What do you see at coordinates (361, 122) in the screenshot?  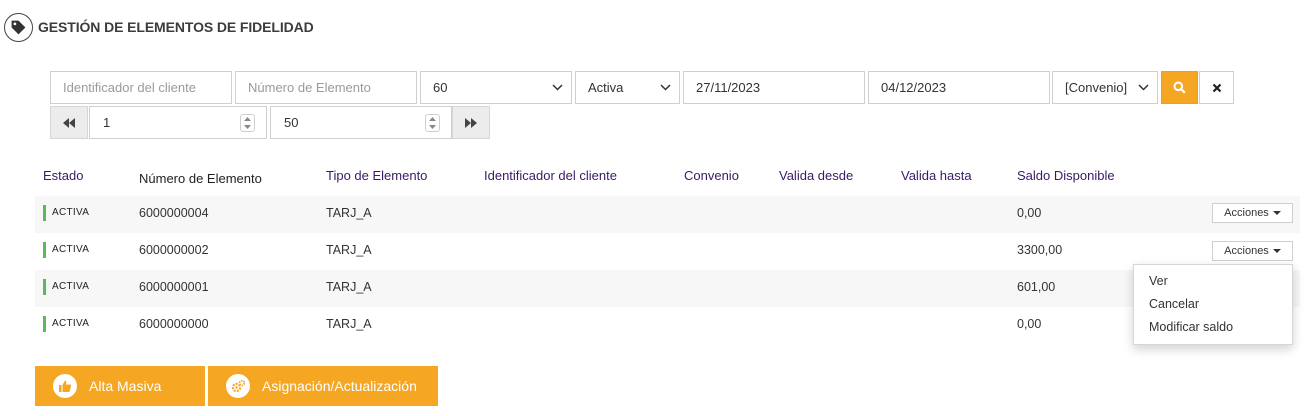 I see `page-size-input: 50` at bounding box center [361, 122].